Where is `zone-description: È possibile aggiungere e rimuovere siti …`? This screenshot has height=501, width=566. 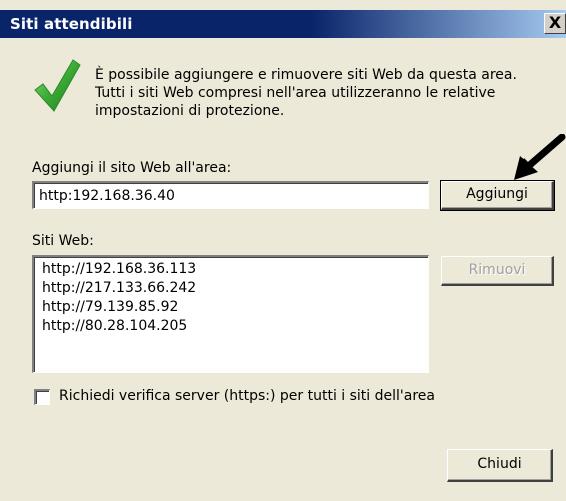
zone-description: È possibile aggiungere e rimuovere siti … is located at coordinates (320, 93).